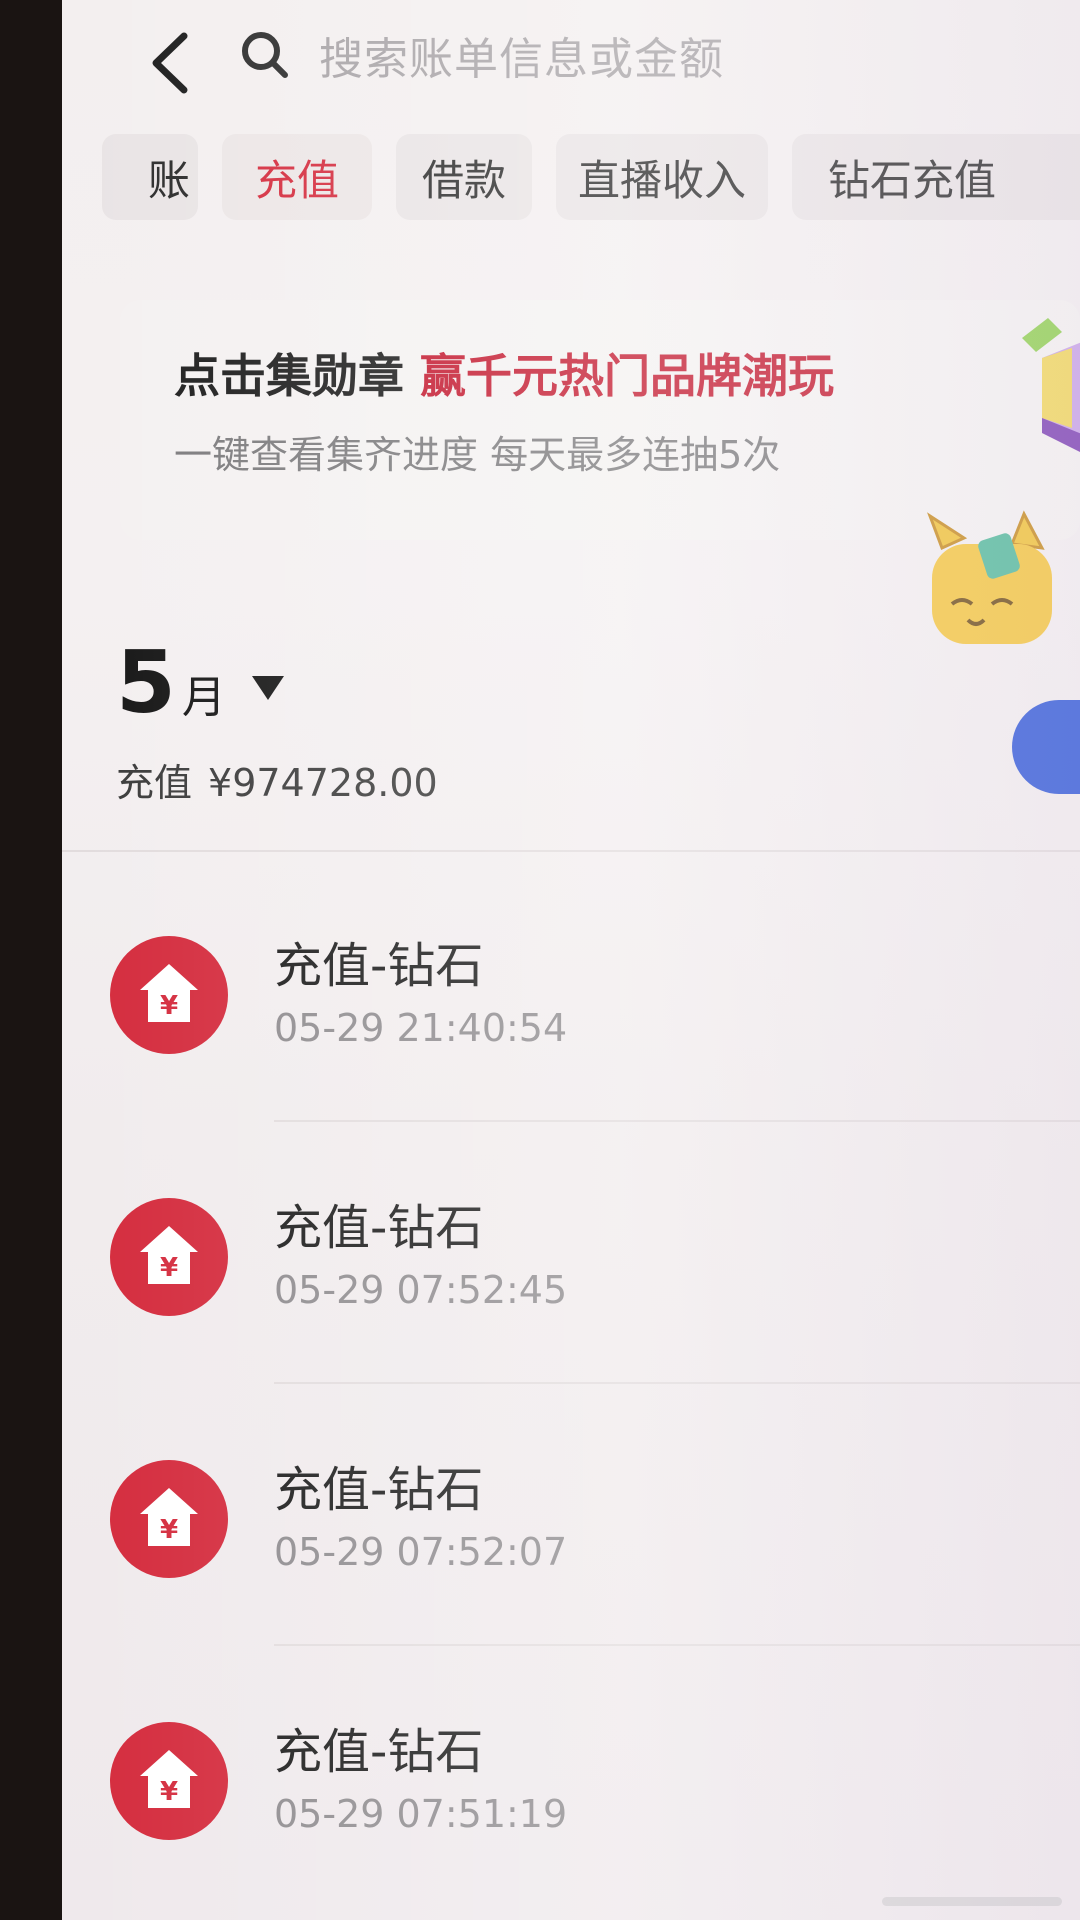  Describe the element at coordinates (1051, 385) in the screenshot. I see `gift-box-icon` at that location.